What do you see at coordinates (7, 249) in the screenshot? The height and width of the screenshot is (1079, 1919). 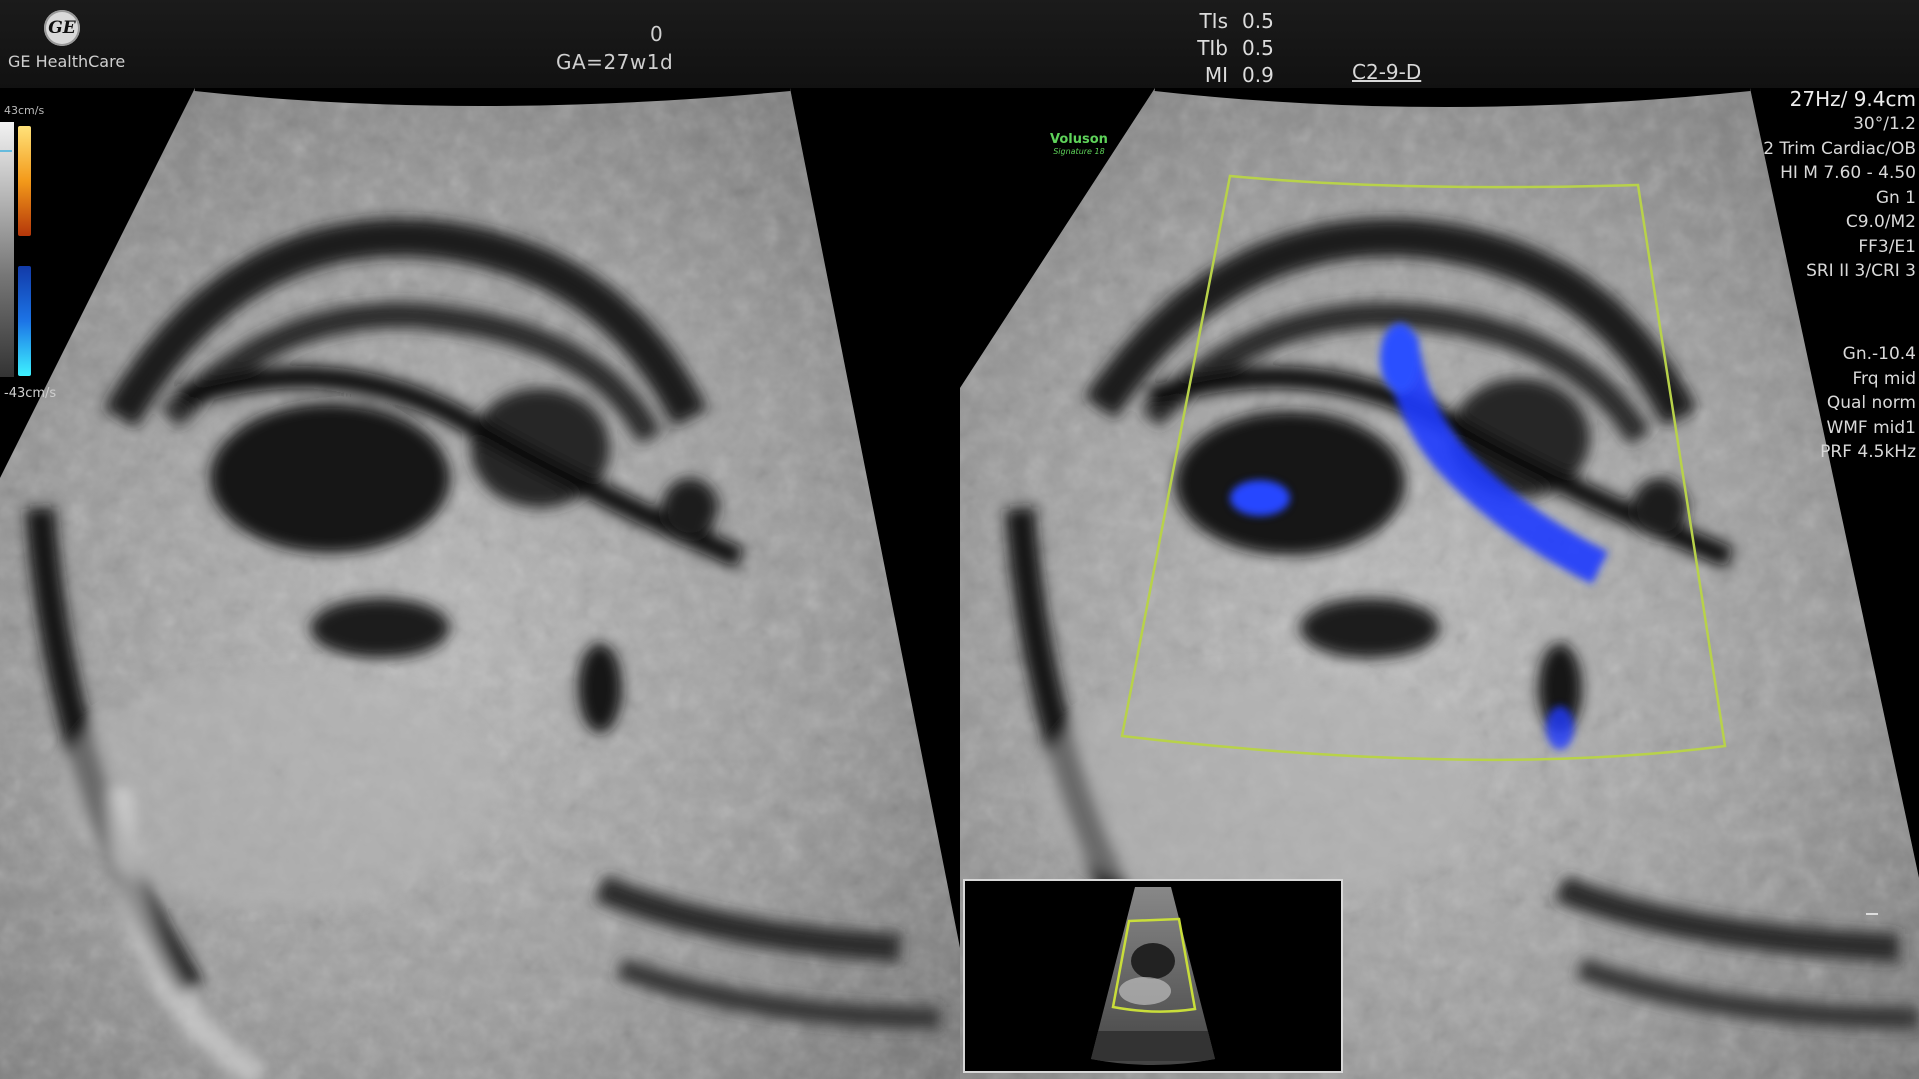 I see `grayscale-bar` at bounding box center [7, 249].